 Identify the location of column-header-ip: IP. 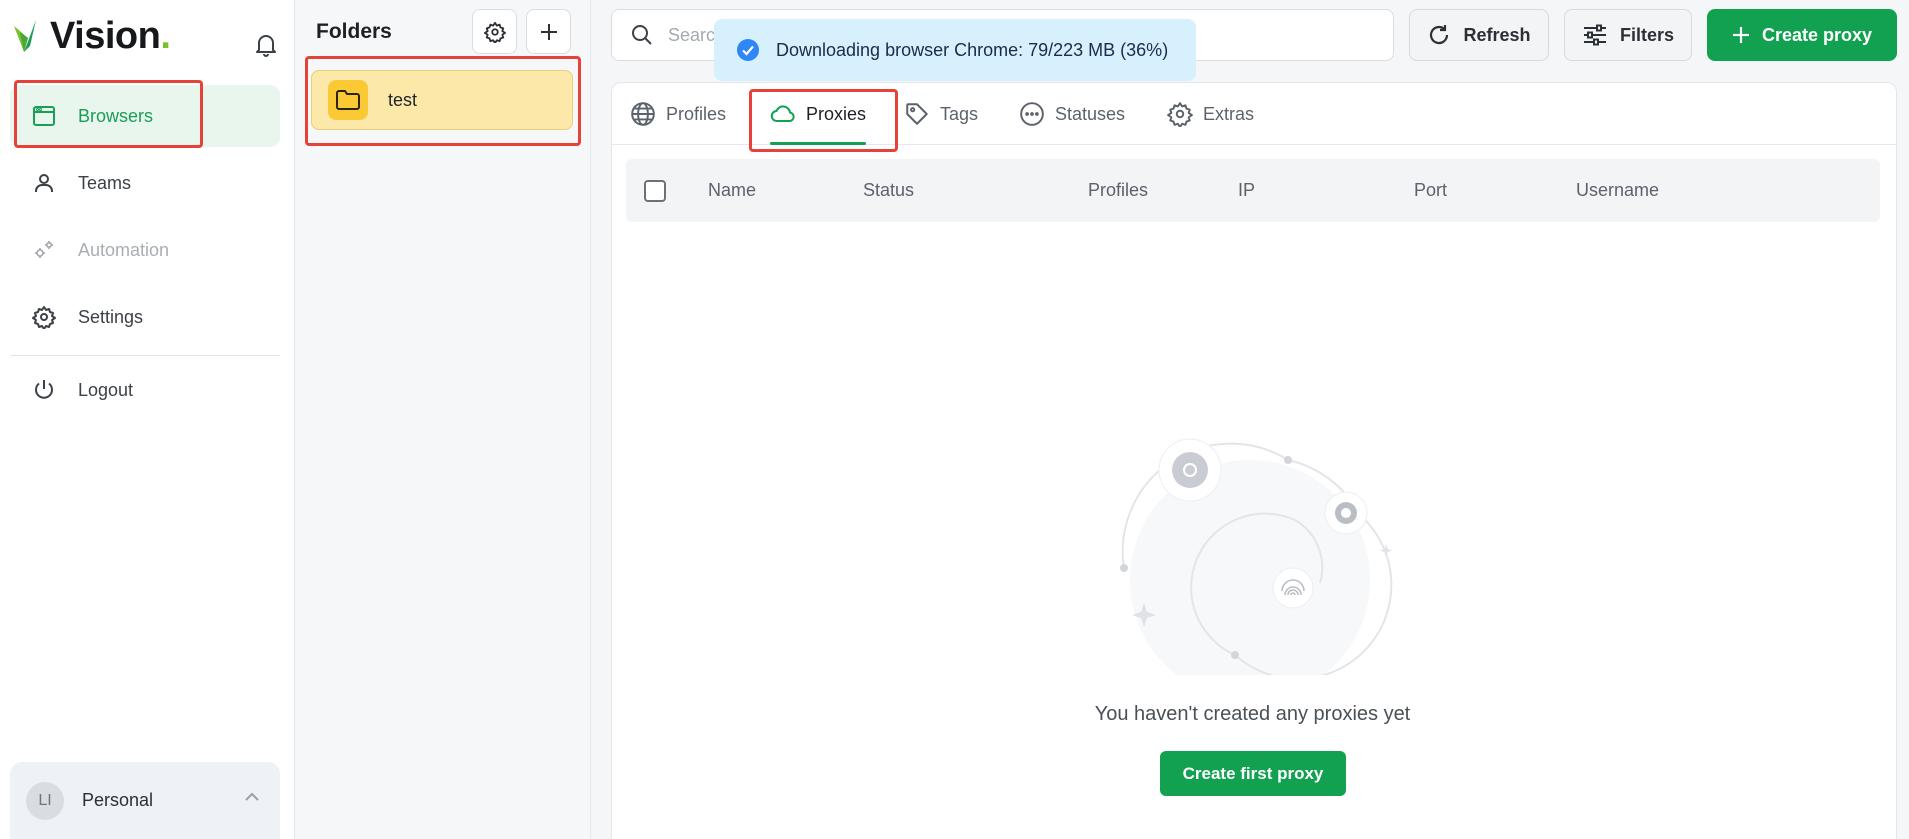
(1246, 190).